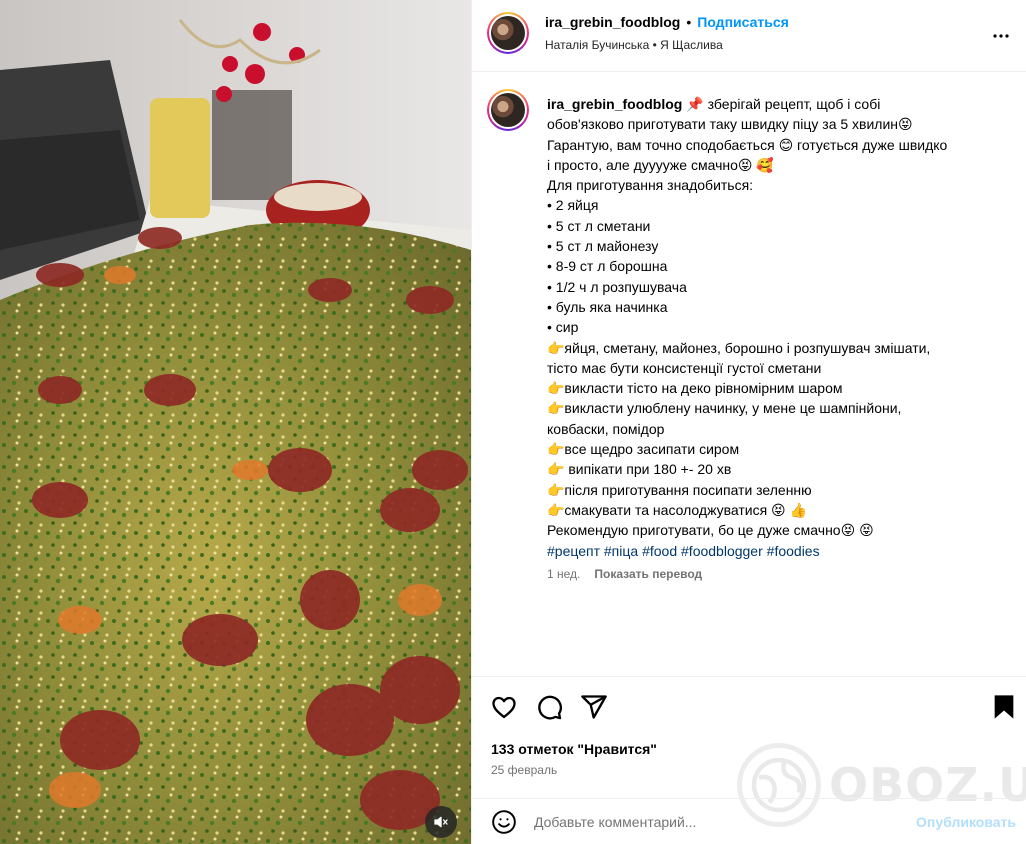 This screenshot has height=844, width=1026. What do you see at coordinates (643, 449) in the screenshot?
I see `caption-line: 👉все щедро засипати сиром` at bounding box center [643, 449].